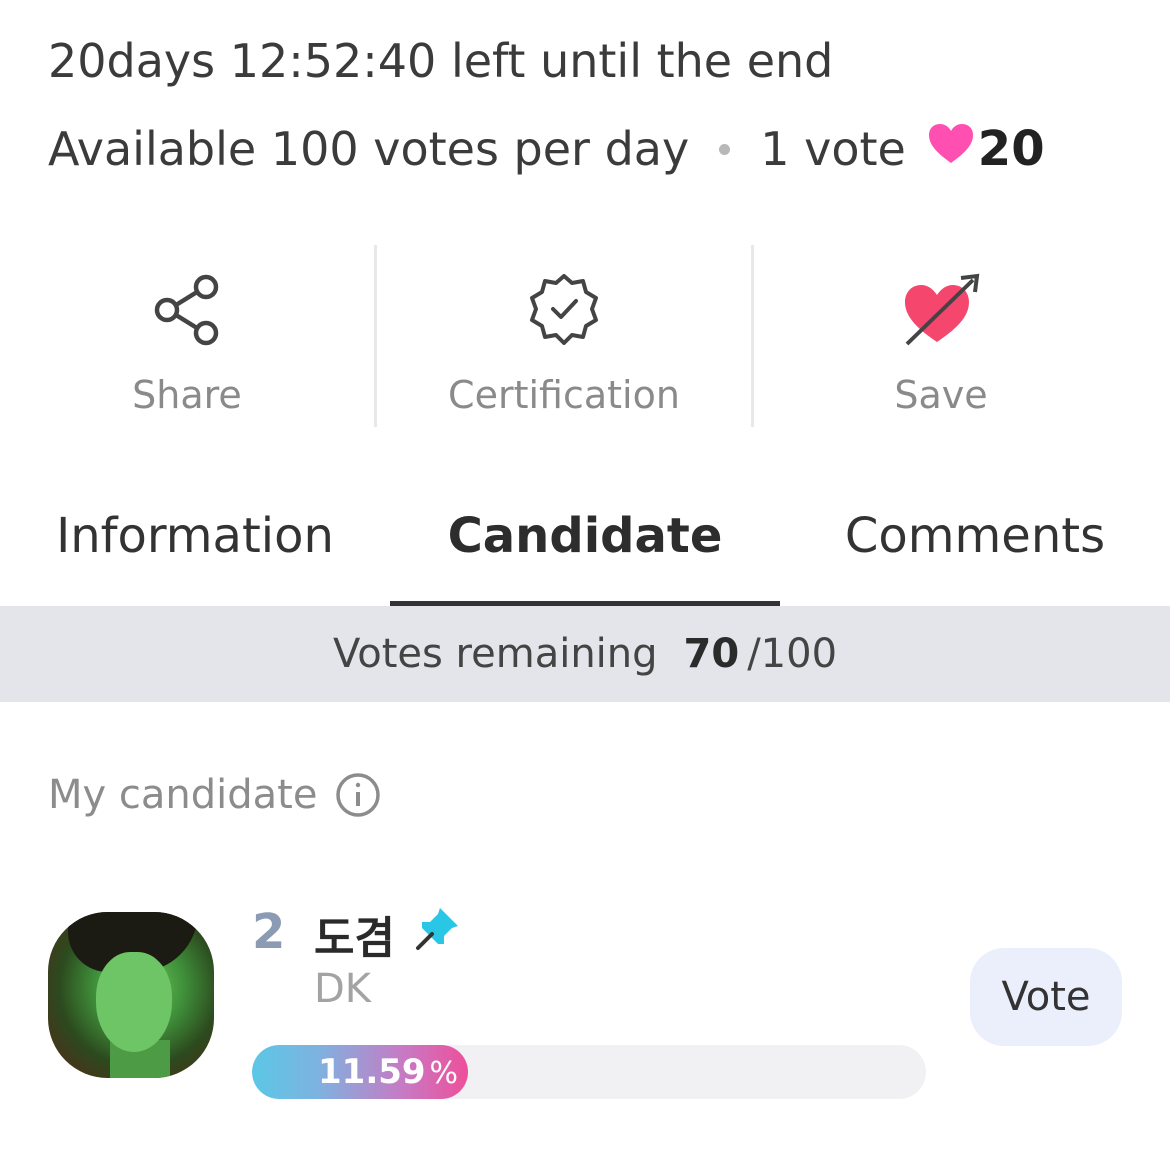 The width and height of the screenshot is (1170, 1156). What do you see at coordinates (1046, 997) in the screenshot?
I see `vote-button: Vote` at bounding box center [1046, 997].